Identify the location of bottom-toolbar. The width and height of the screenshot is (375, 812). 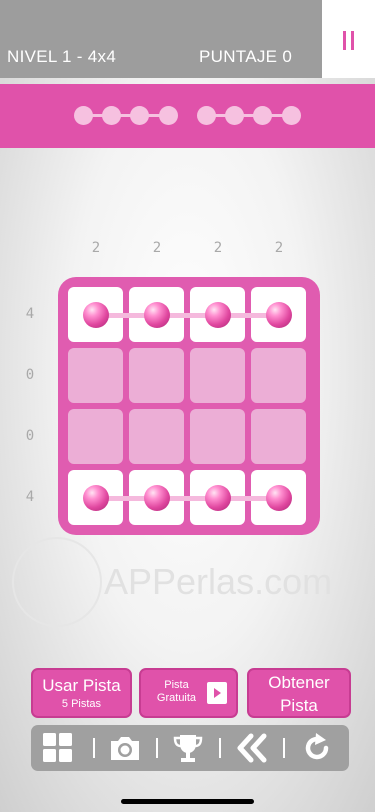
(190, 748).